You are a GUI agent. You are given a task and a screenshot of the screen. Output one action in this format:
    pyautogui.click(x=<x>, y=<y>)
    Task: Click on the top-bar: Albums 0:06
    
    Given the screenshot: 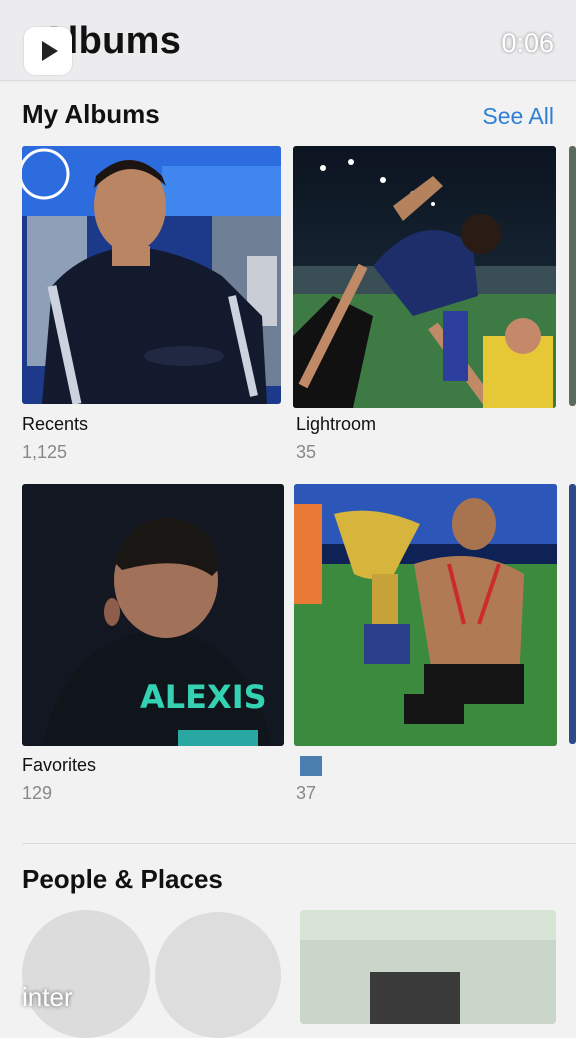 What is the action you would take?
    pyautogui.click(x=288, y=41)
    